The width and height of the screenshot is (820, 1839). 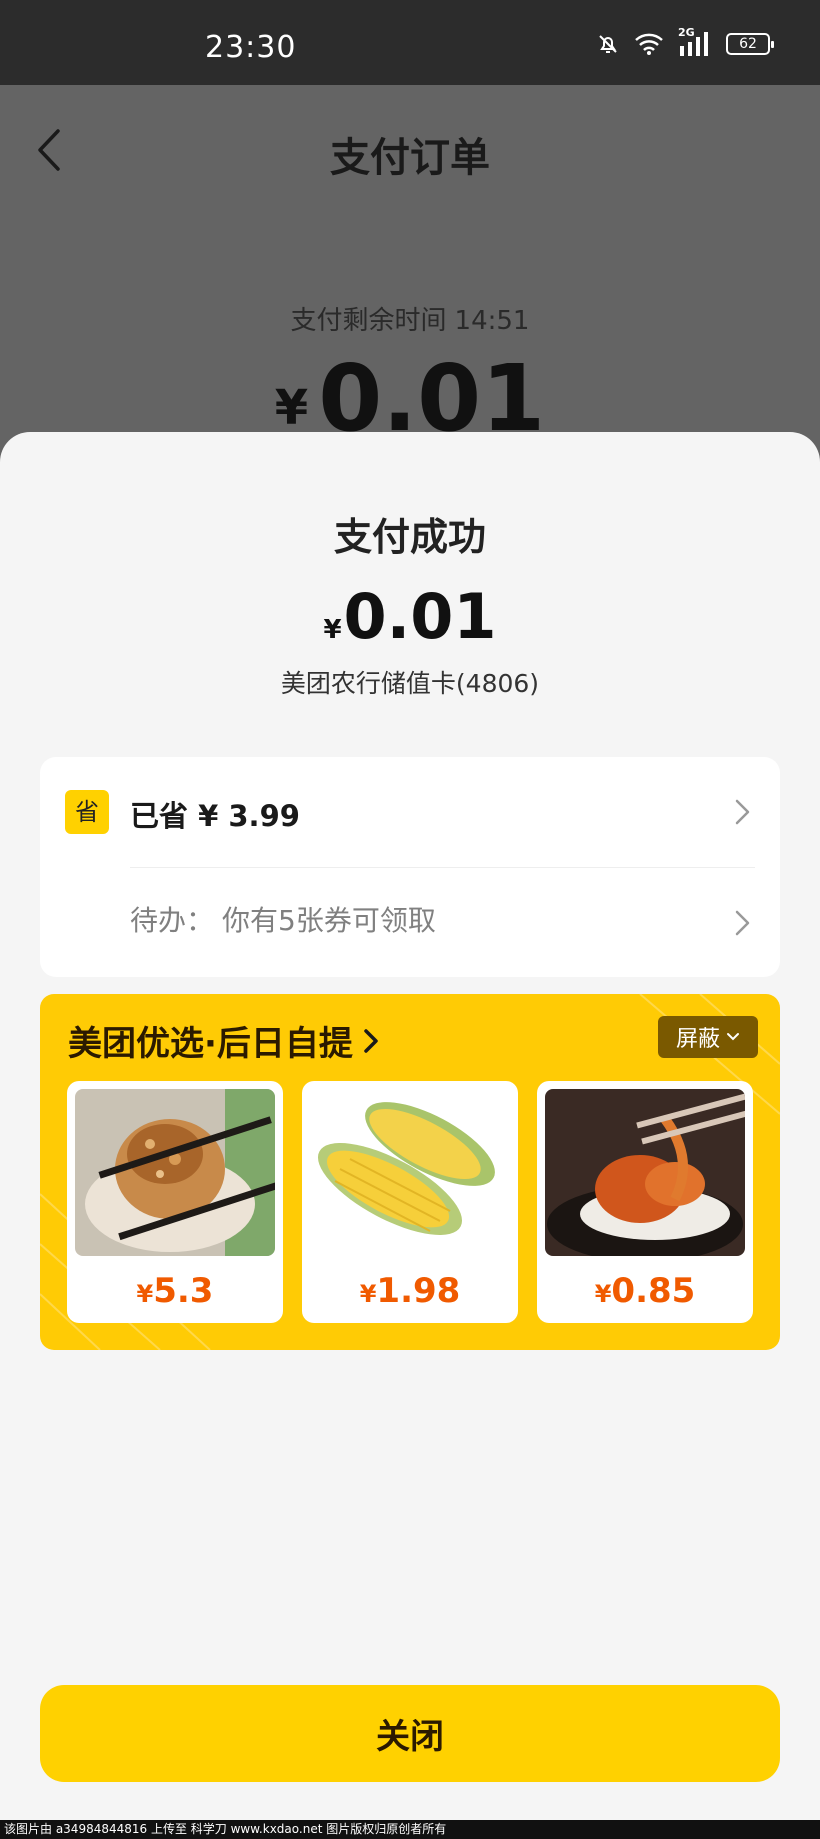 I want to click on promo-title: 美团优选·后日自提, so click(x=210, y=1044).